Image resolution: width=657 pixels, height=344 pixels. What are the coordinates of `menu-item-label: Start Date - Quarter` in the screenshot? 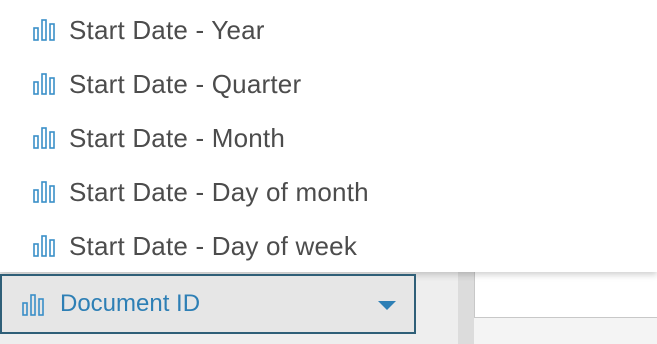 It's located at (185, 83).